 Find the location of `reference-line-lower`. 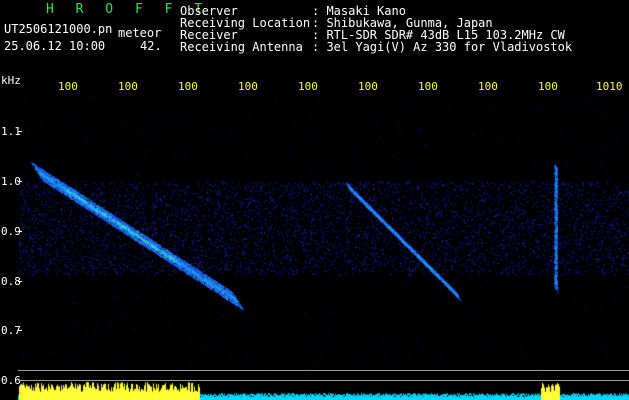

reference-line-lower is located at coordinates (323, 380).